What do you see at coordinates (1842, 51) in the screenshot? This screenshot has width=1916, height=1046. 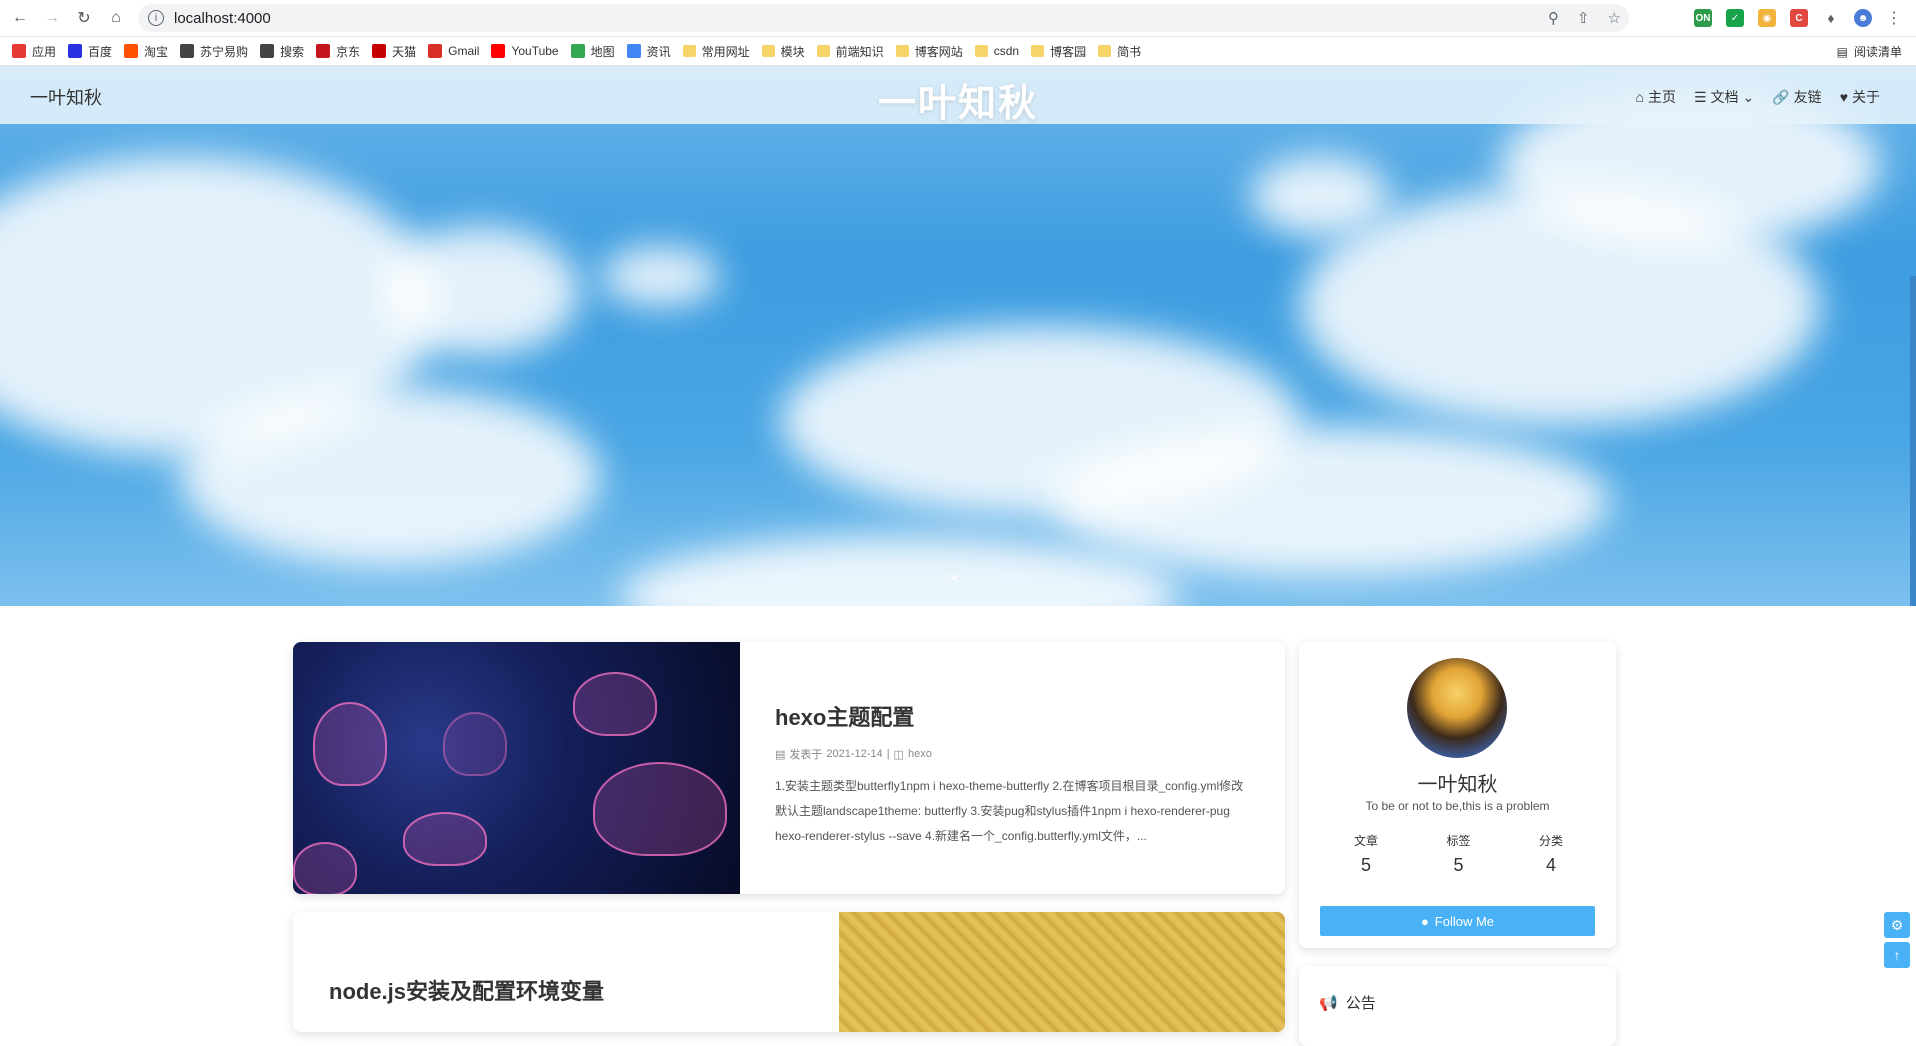 I see `reading-list-icon: ▤` at bounding box center [1842, 51].